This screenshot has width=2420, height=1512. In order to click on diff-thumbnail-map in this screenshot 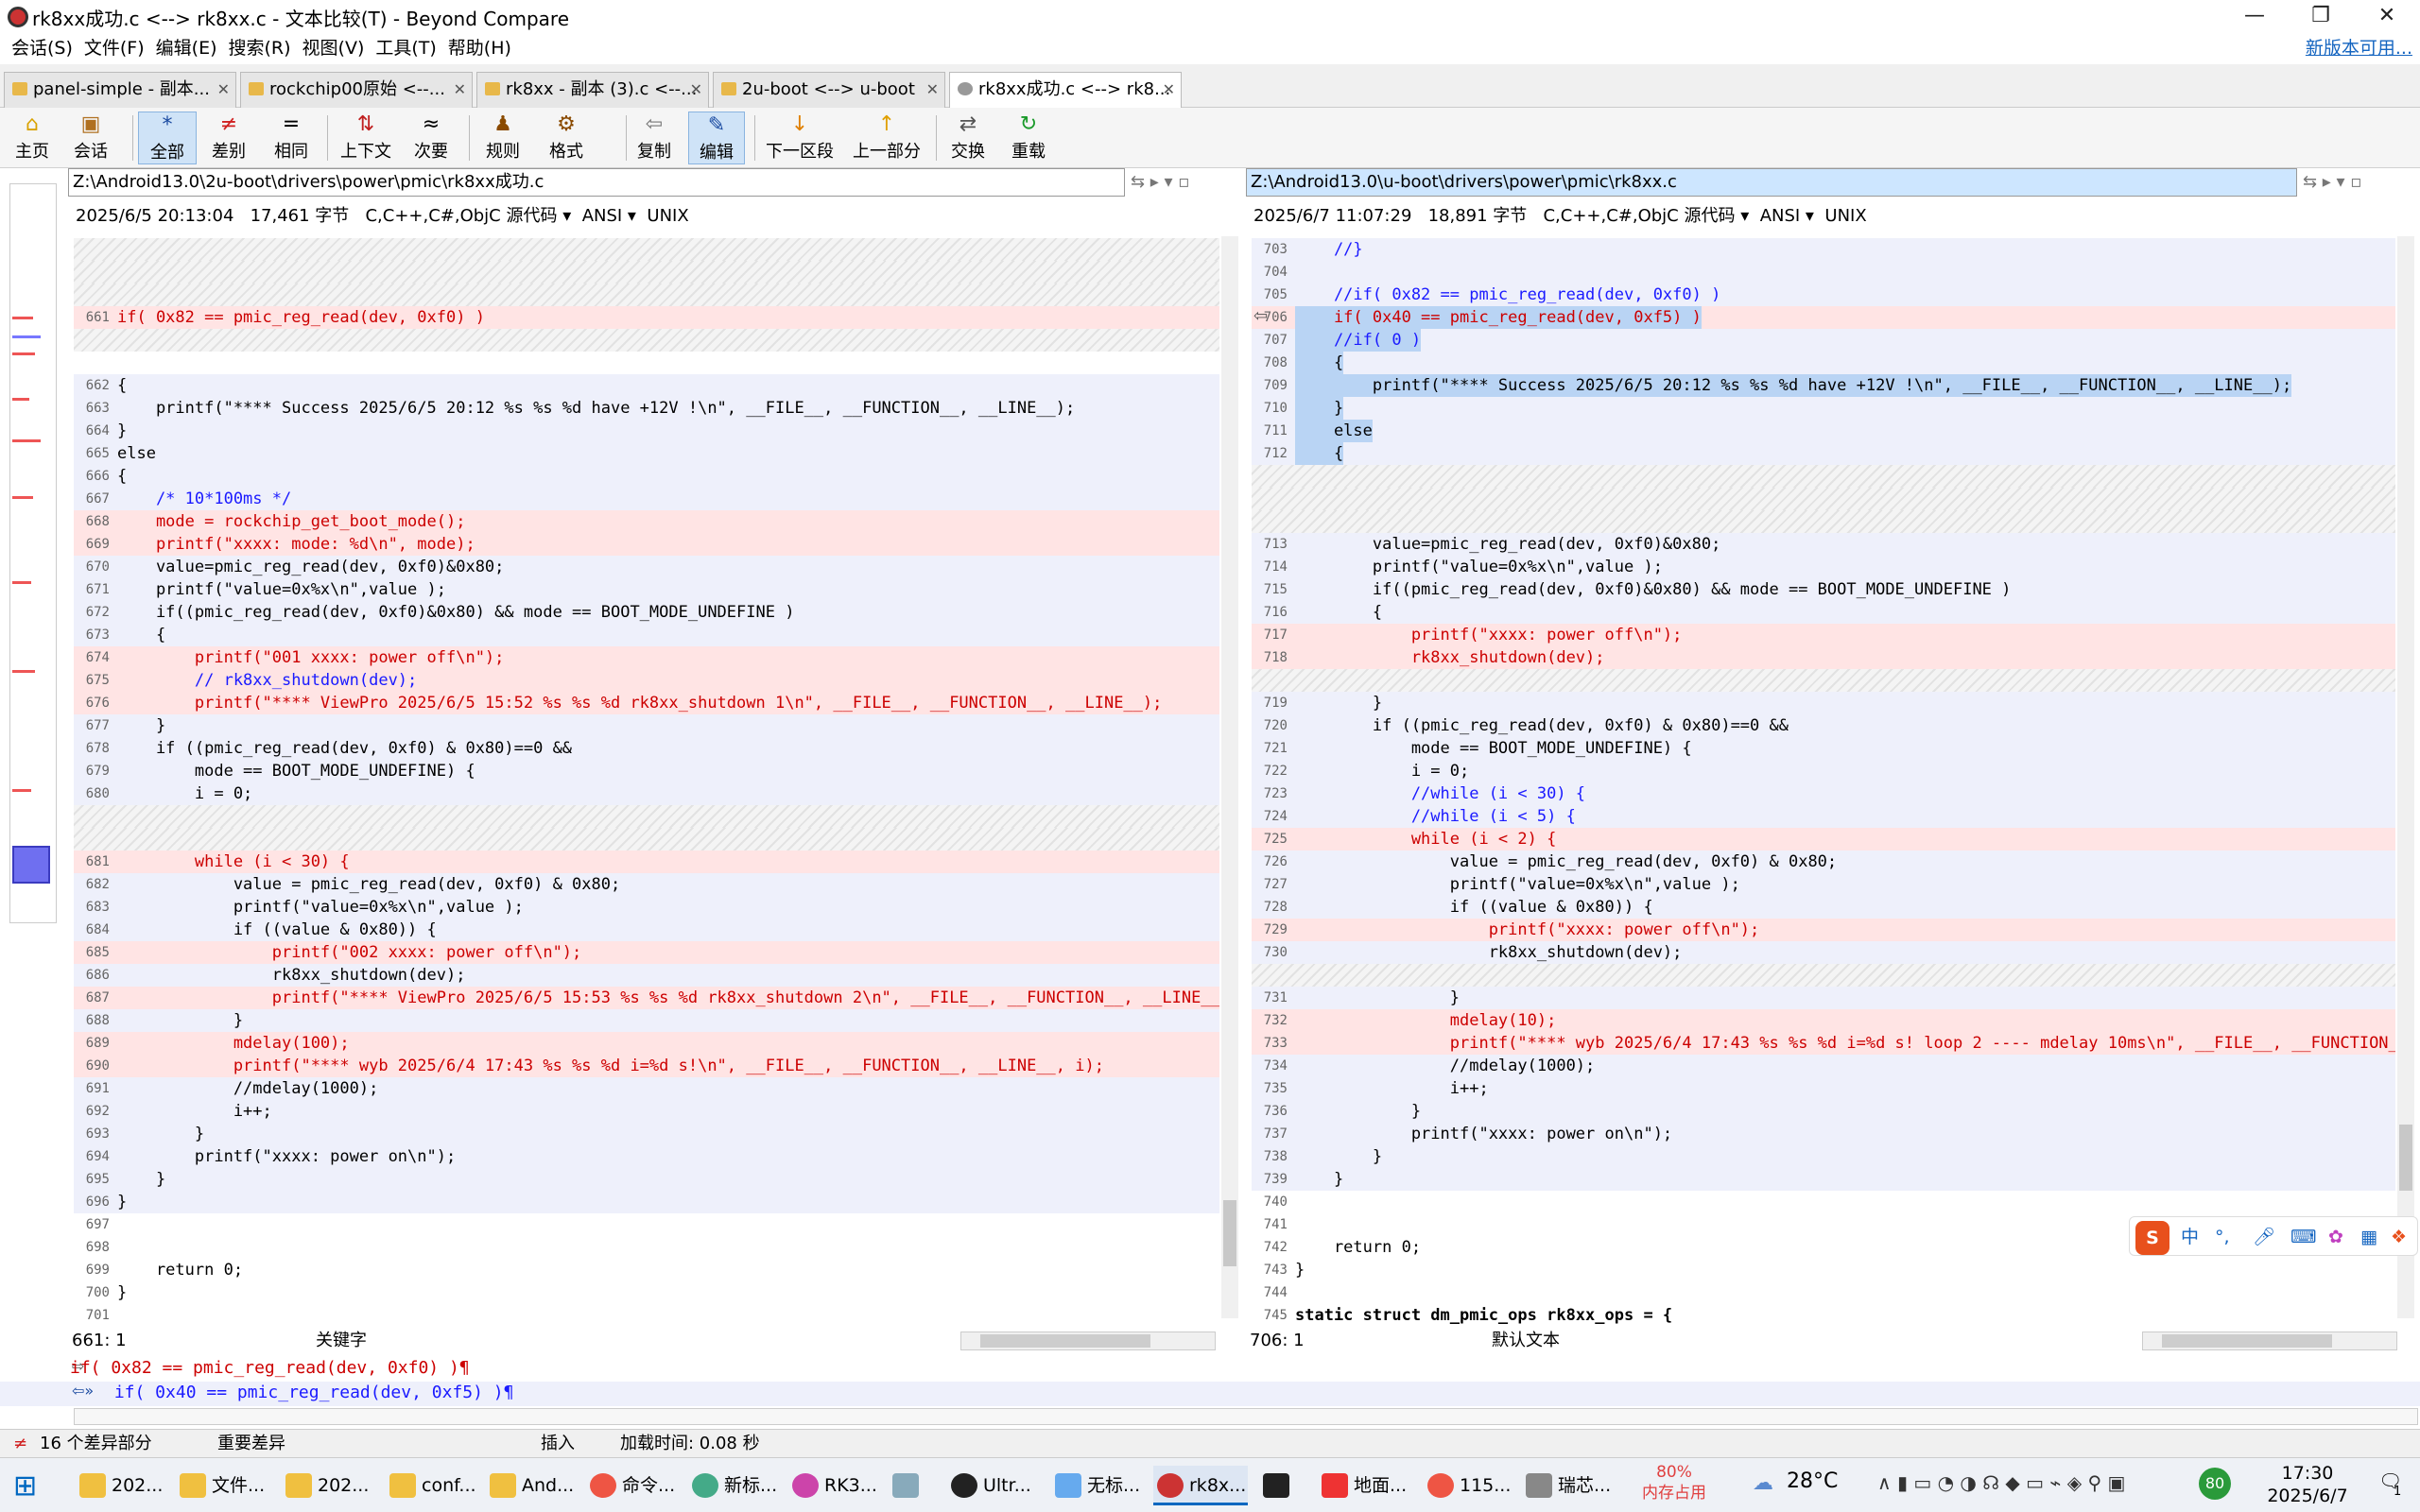, I will do `click(33, 553)`.